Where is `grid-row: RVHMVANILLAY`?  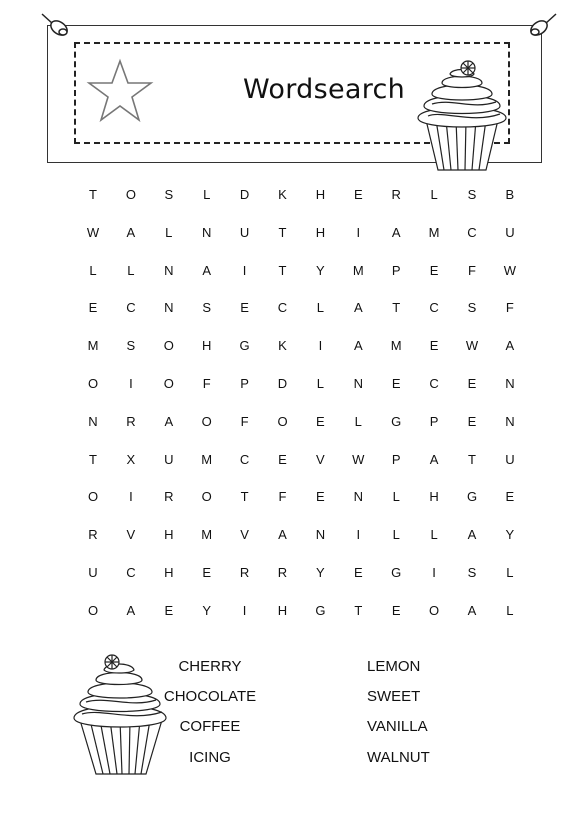 grid-row: RVHMVANILLAY is located at coordinates (300, 541).